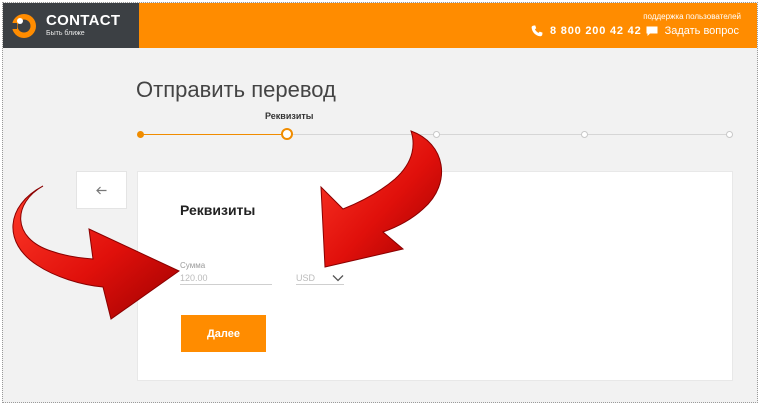  What do you see at coordinates (701, 31) in the screenshot?
I see `ask-question-label: Задать вопрос` at bounding box center [701, 31].